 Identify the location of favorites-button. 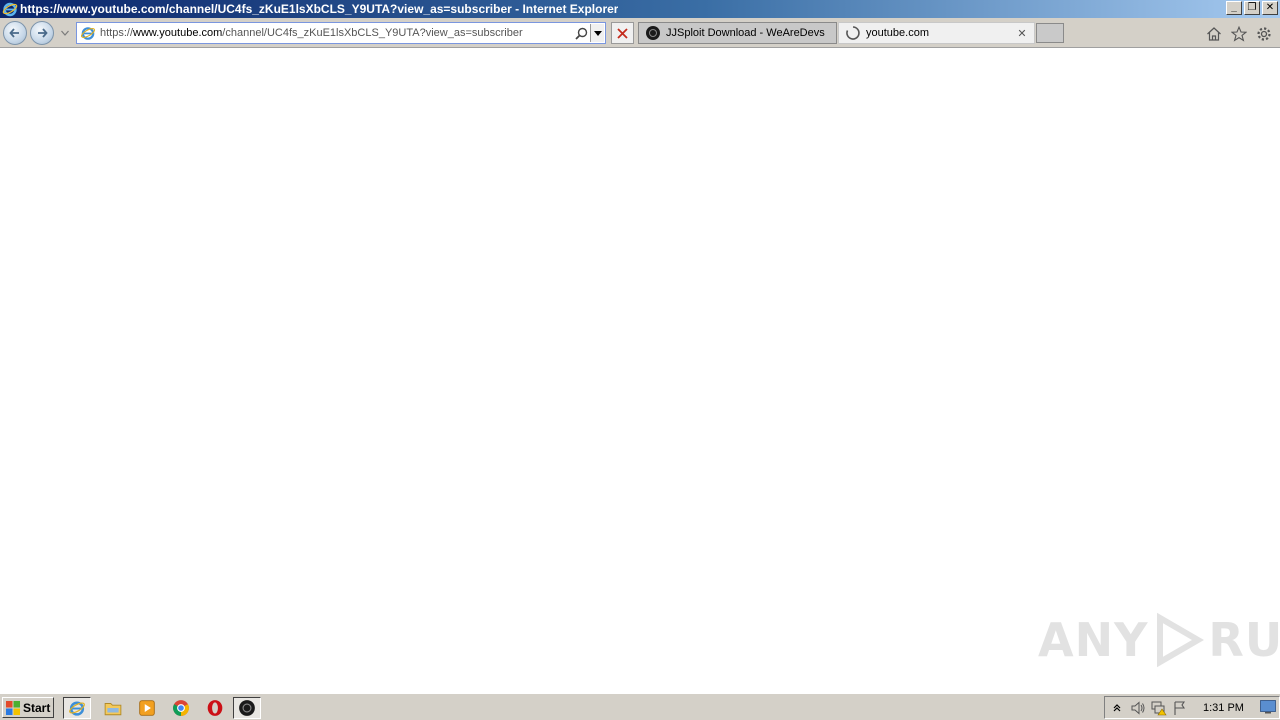
(1239, 34).